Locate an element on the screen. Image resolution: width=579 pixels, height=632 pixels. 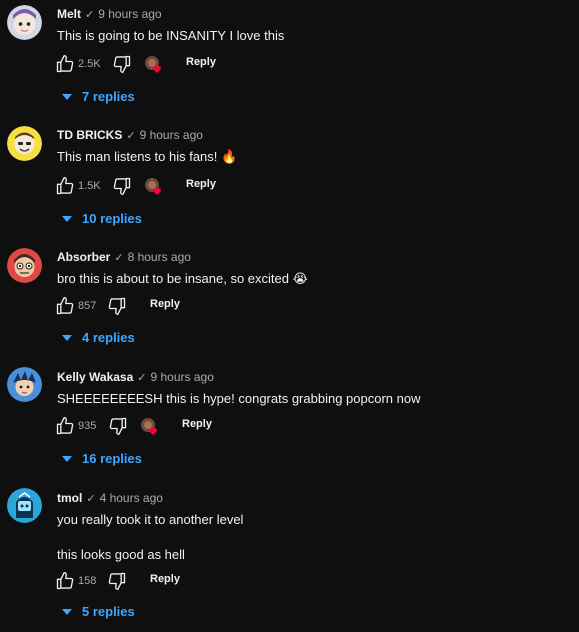
view-replies-button: 16 replies is located at coordinates (102, 458).